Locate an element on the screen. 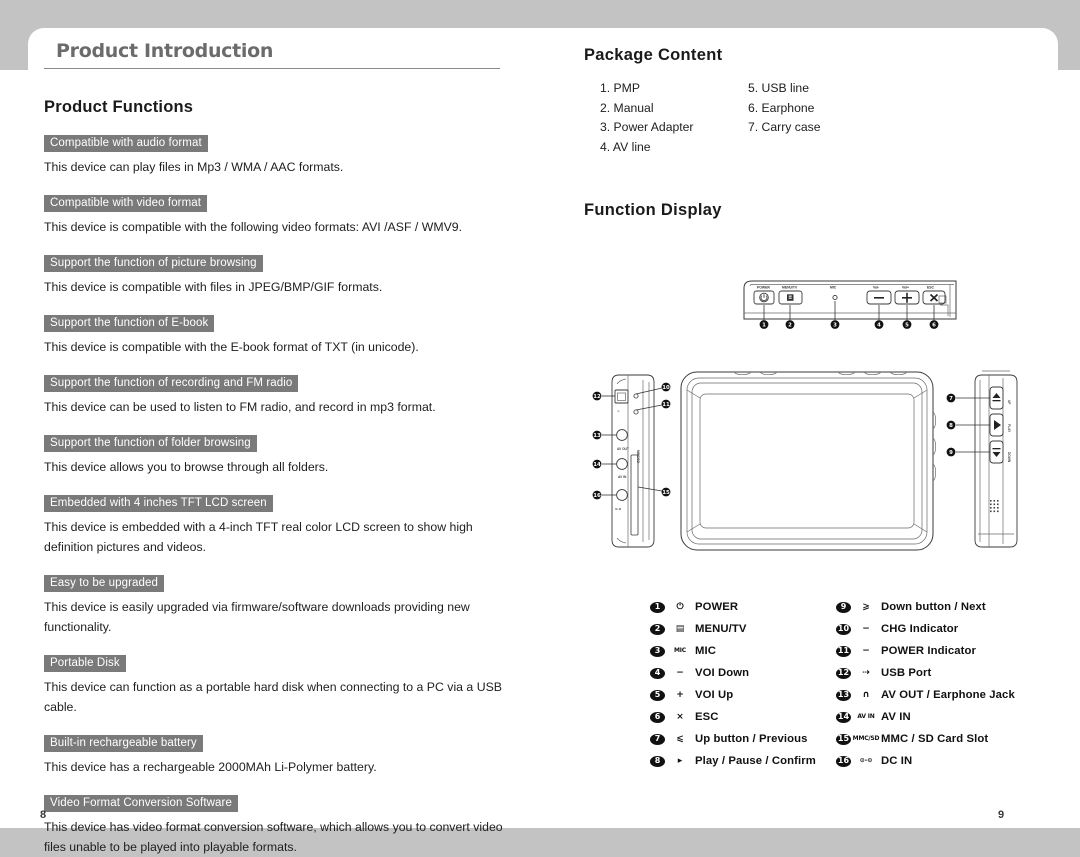 Image resolution: width=1080 pixels, height=857 pixels. product-functions-heading: Product Functions is located at coordinates (119, 107).